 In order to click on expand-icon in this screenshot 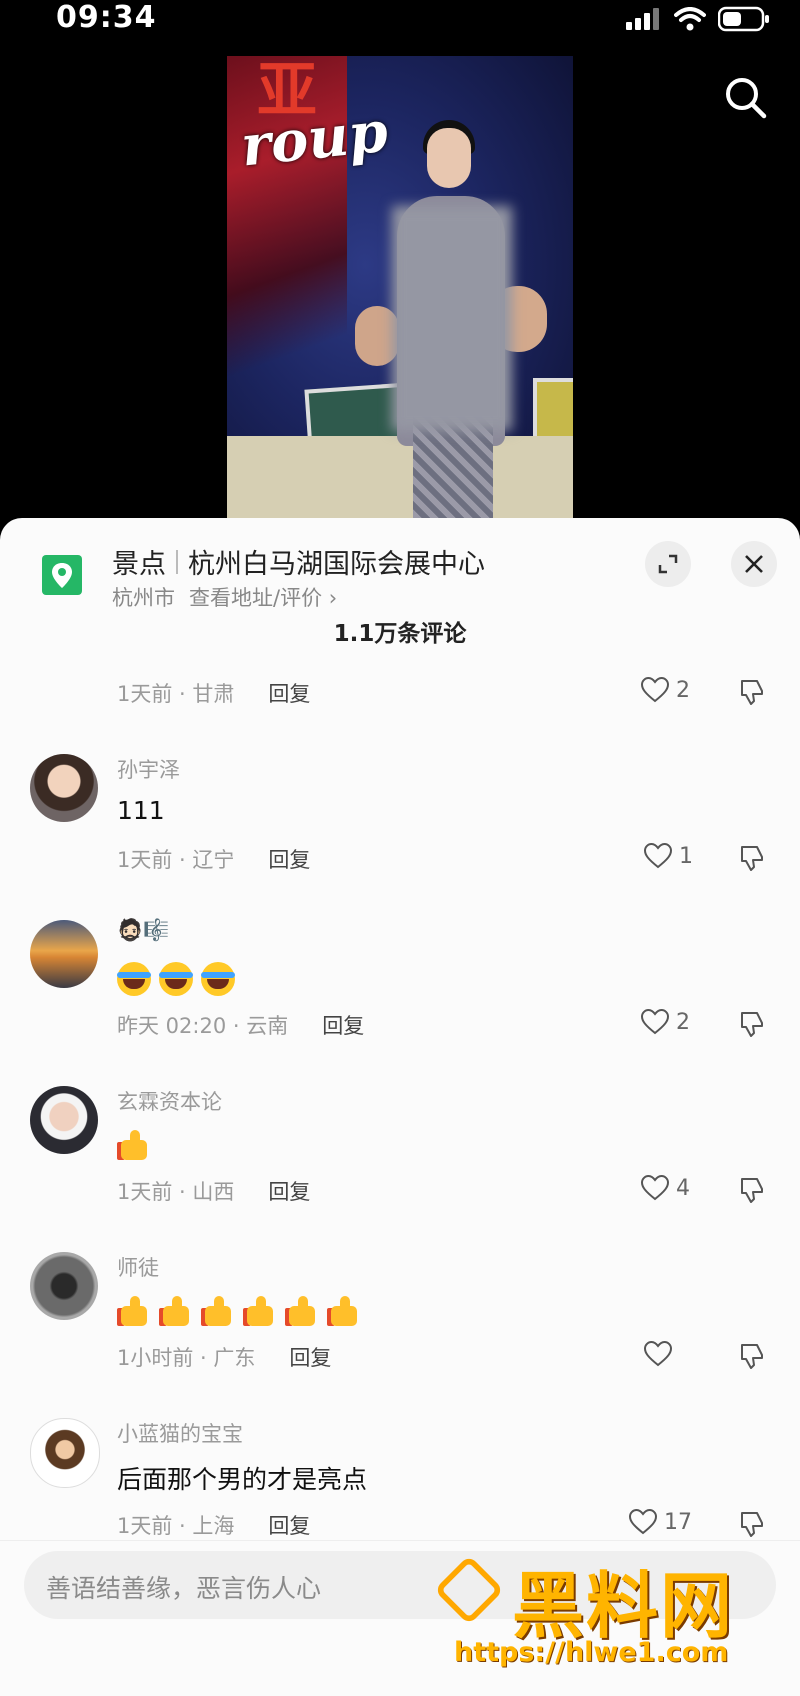, I will do `click(668, 564)`.